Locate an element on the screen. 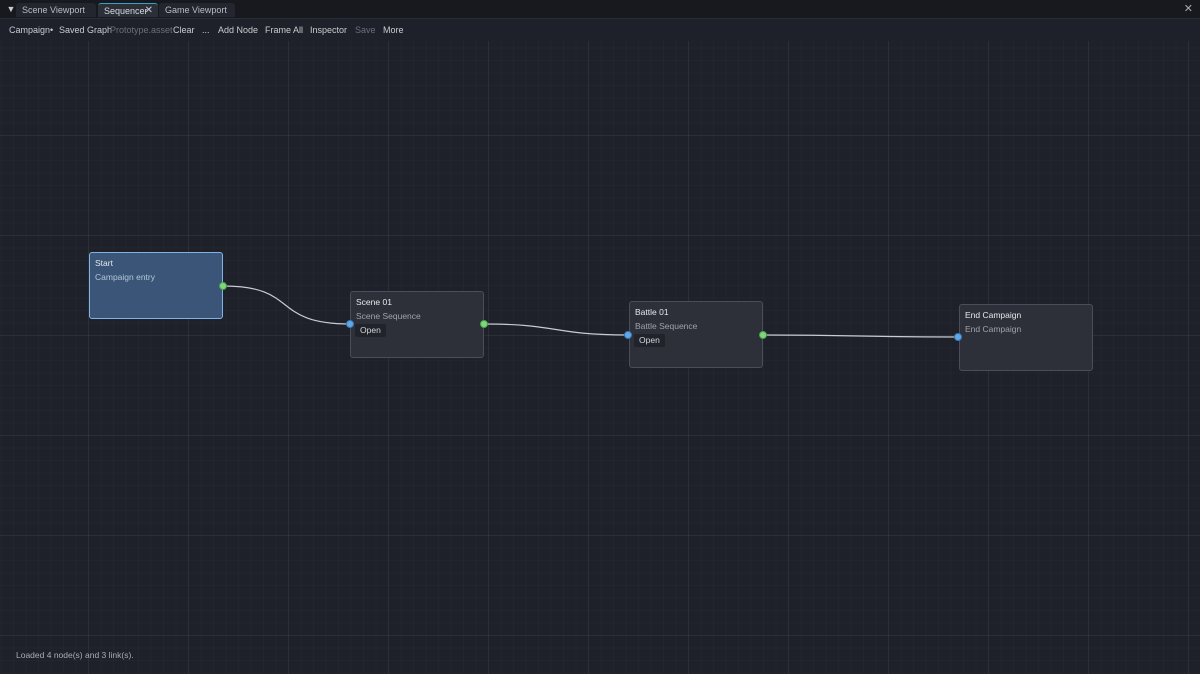 This screenshot has width=1200, height=674. tab-label: Game Viewport is located at coordinates (196, 10).